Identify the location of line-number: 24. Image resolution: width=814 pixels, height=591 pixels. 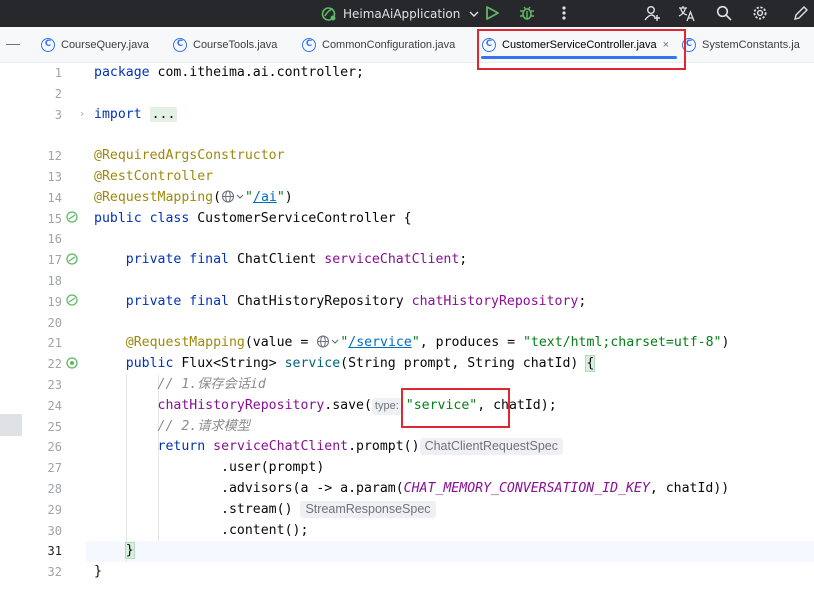
(54, 405).